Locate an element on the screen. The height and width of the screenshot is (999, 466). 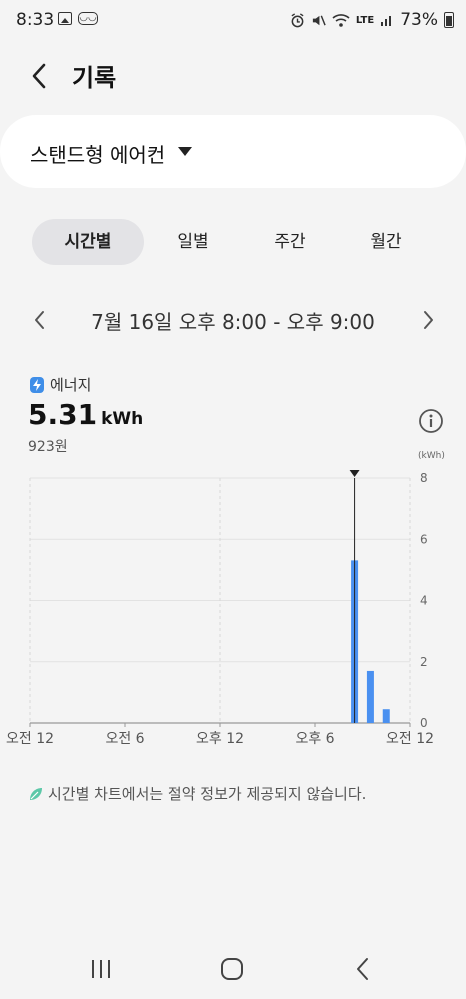
tab-monthly: 월간 is located at coordinates (386, 242).